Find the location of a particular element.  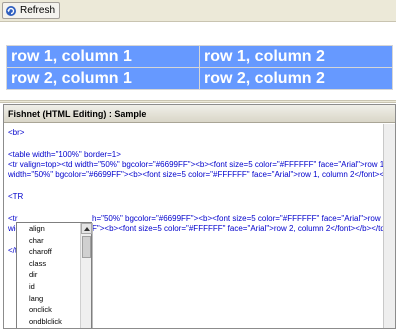

autocomplete-item: char is located at coordinates (48, 241).